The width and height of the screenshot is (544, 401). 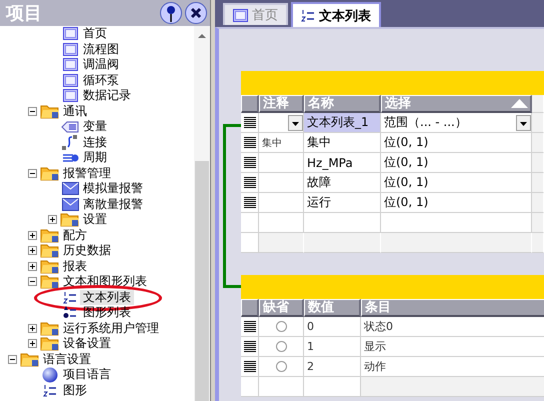 What do you see at coordinates (452, 327) in the screenshot?
I see `table-cell: 状态0` at bounding box center [452, 327].